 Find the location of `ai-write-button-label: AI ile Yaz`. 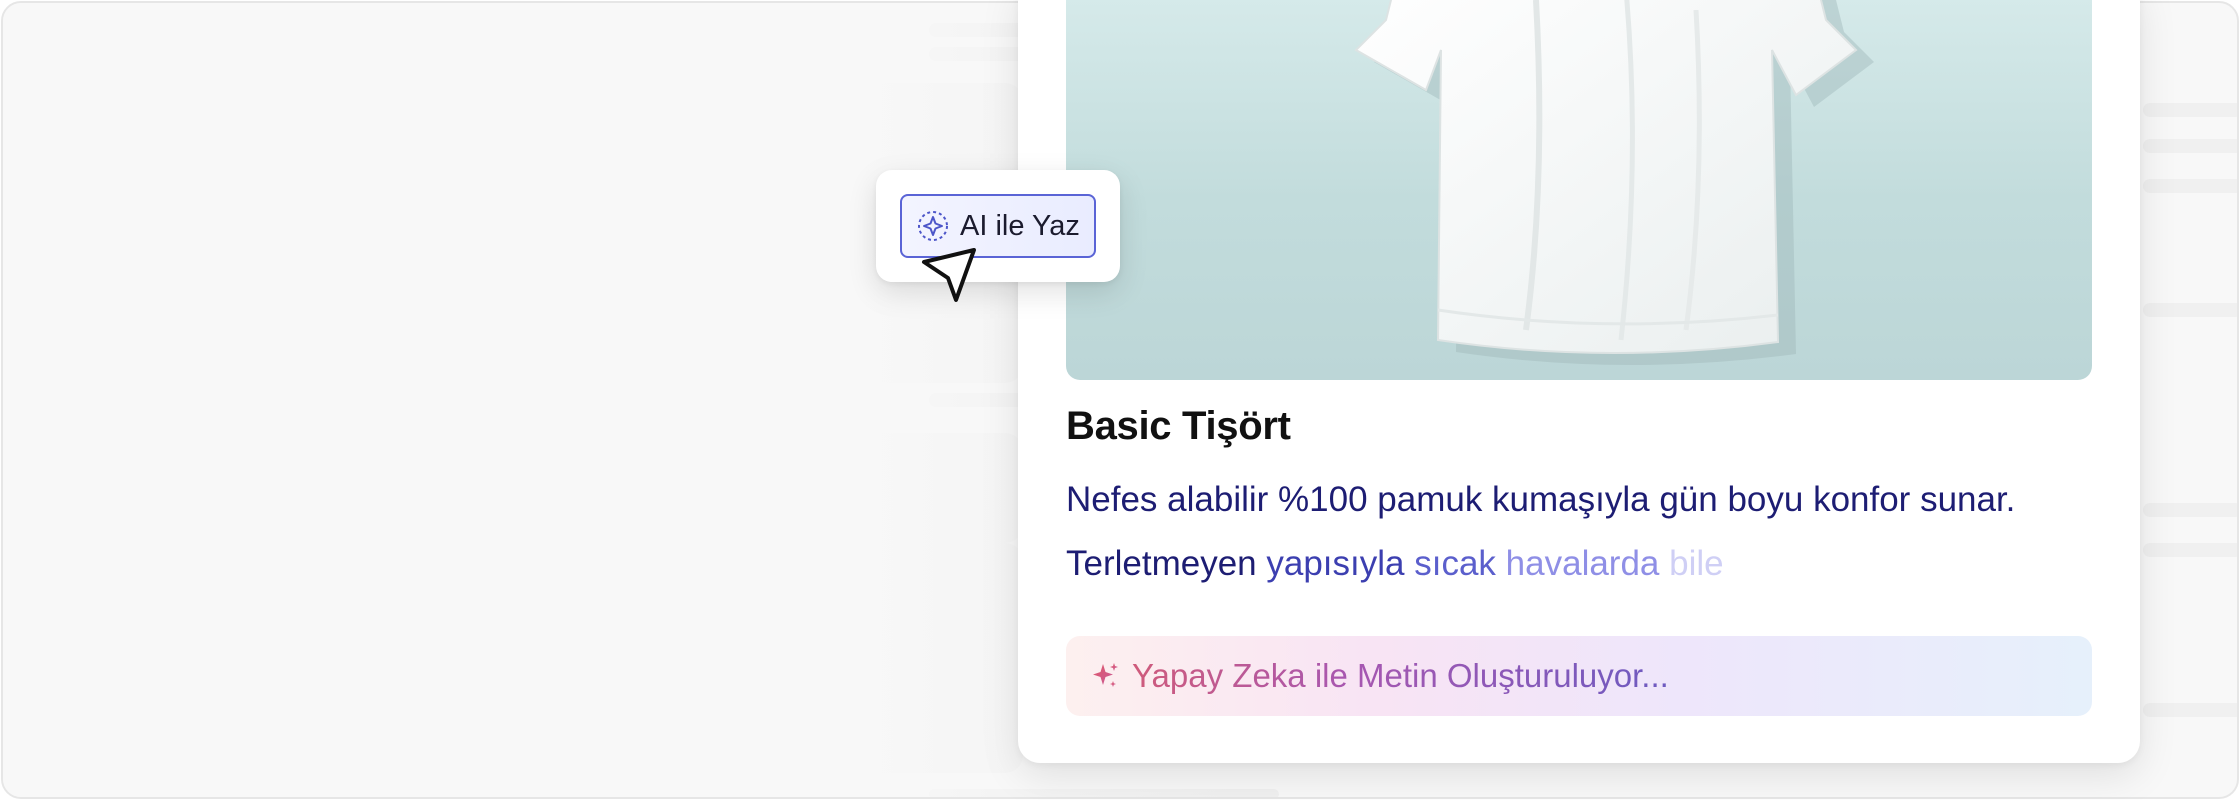

ai-write-button-label: AI ile Yaz is located at coordinates (1020, 225).